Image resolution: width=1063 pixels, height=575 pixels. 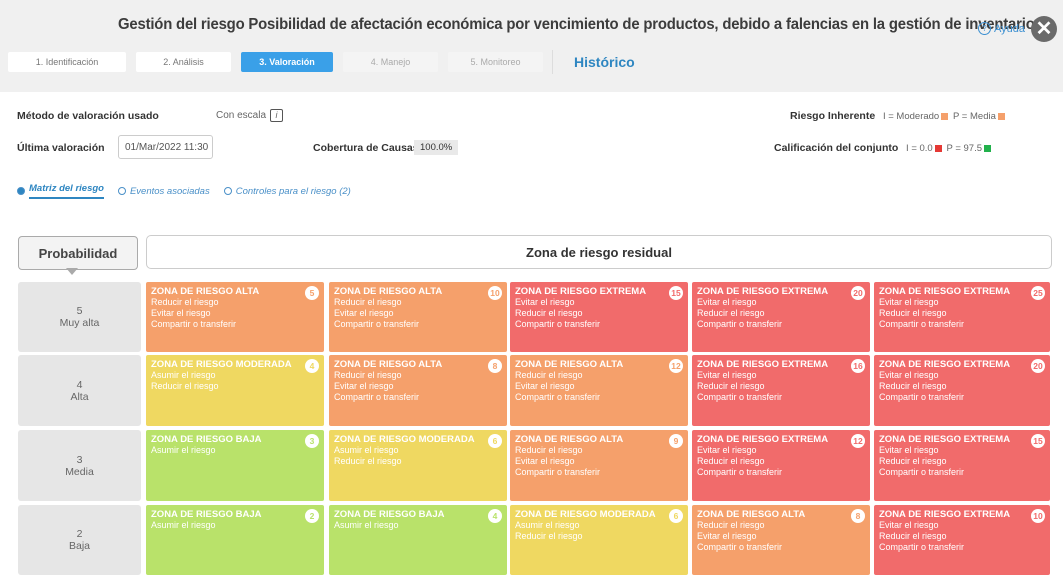 I want to click on historico-link: Histórico, so click(x=604, y=62).